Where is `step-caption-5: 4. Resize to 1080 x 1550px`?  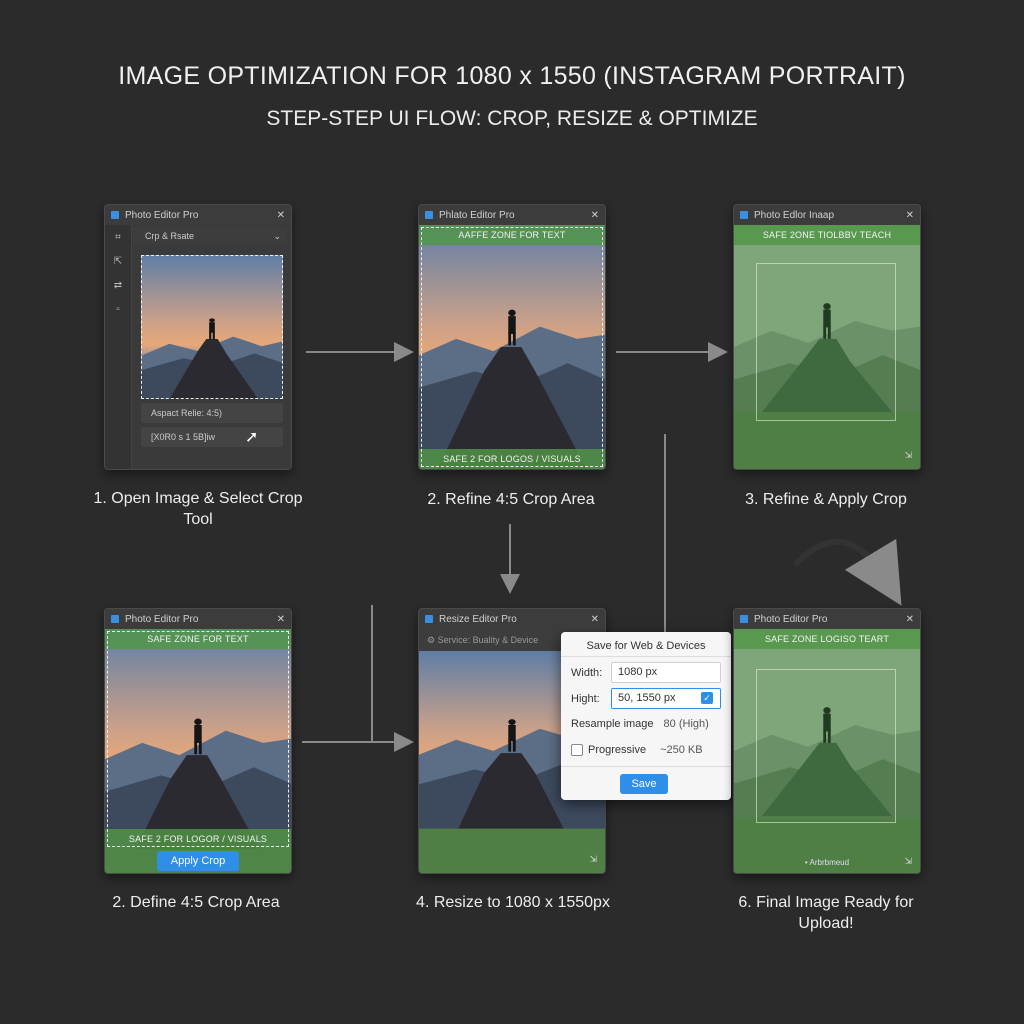 step-caption-5: 4. Resize to 1080 x 1550px is located at coordinates (513, 902).